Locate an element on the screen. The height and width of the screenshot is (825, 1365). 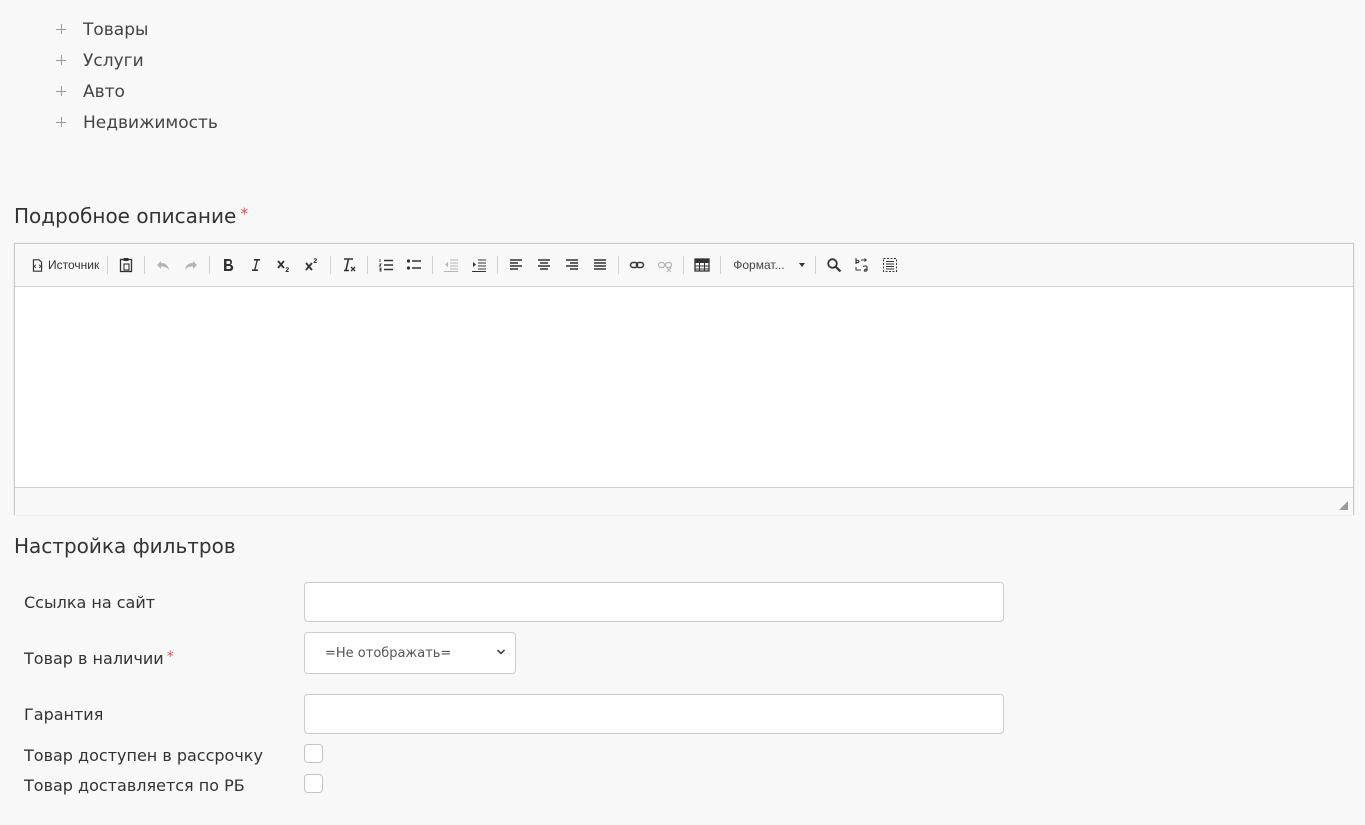
bulleted-list-button is located at coordinates (414, 265).